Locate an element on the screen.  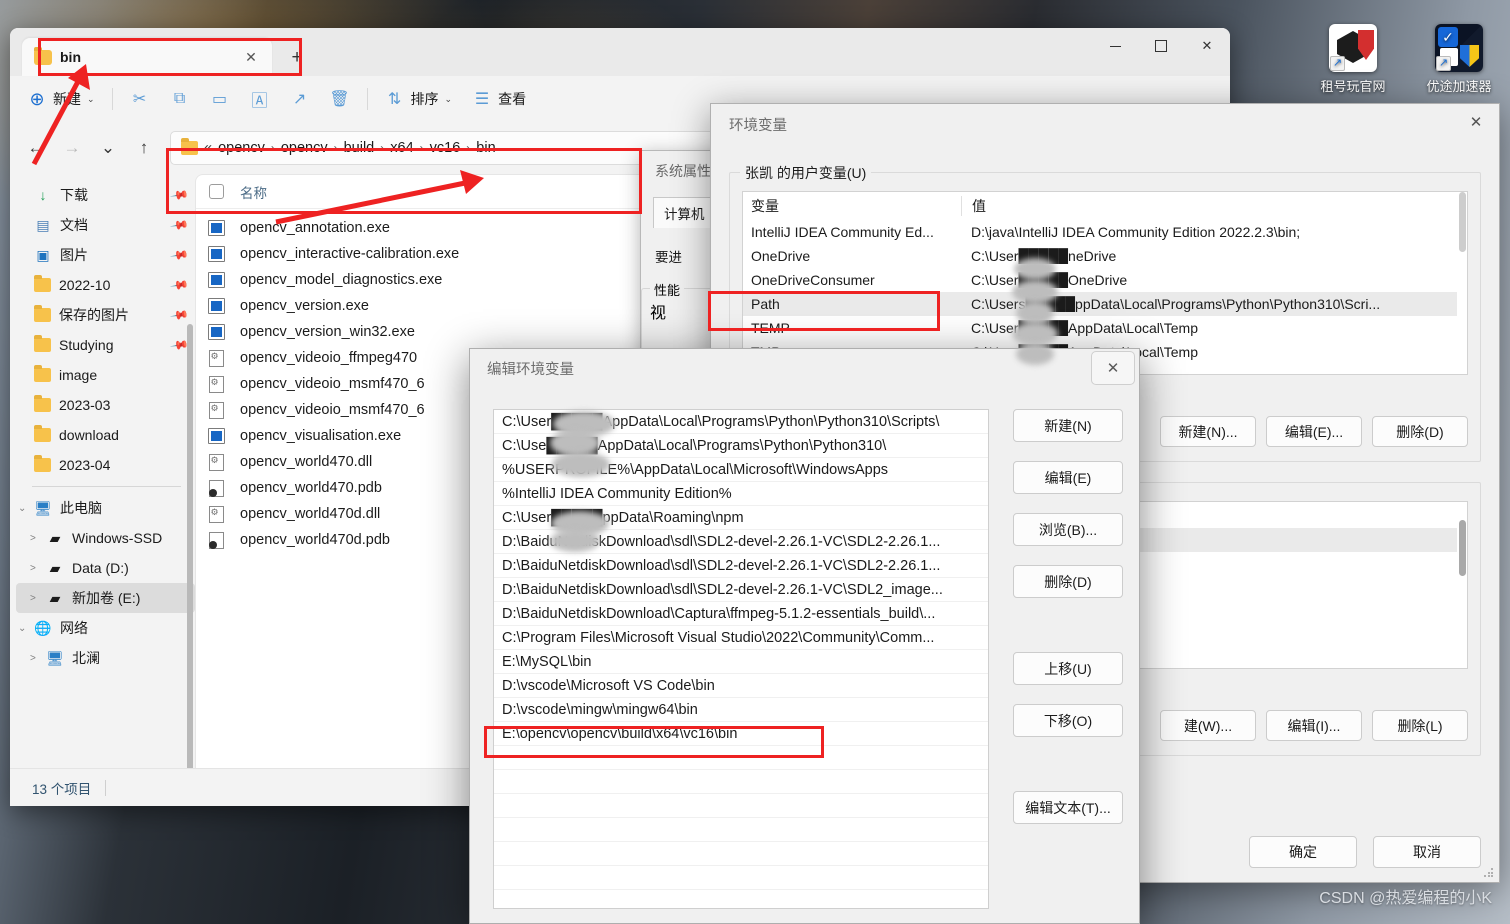
sidebar-item-windows-ssd: > ▰ Windows-SSD is located at coordinates (105, 538).